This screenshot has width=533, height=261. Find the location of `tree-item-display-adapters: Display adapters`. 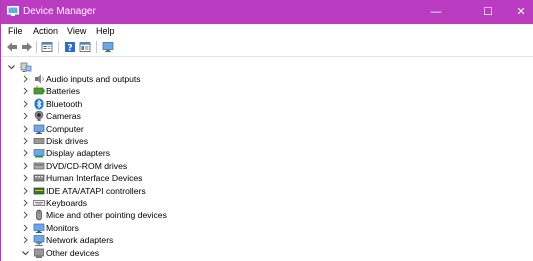

tree-item-display-adapters: Display adapters is located at coordinates (121, 153).